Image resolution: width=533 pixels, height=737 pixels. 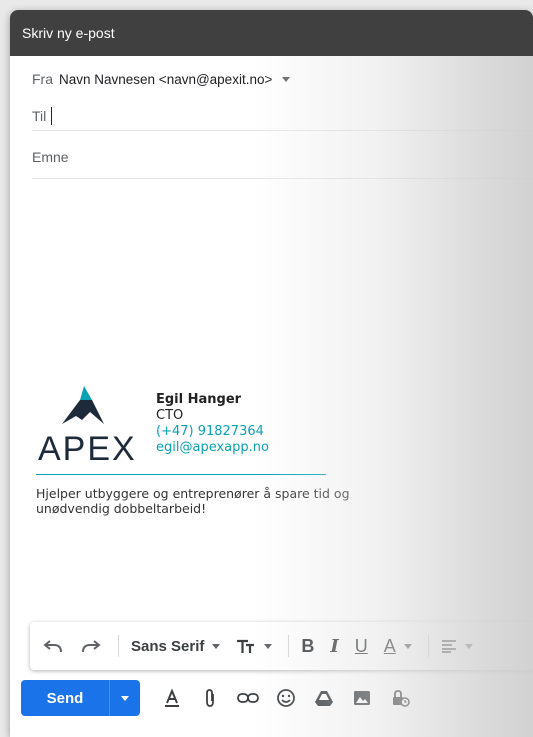 I want to click on send-button-group: Send, so click(x=80, y=698).